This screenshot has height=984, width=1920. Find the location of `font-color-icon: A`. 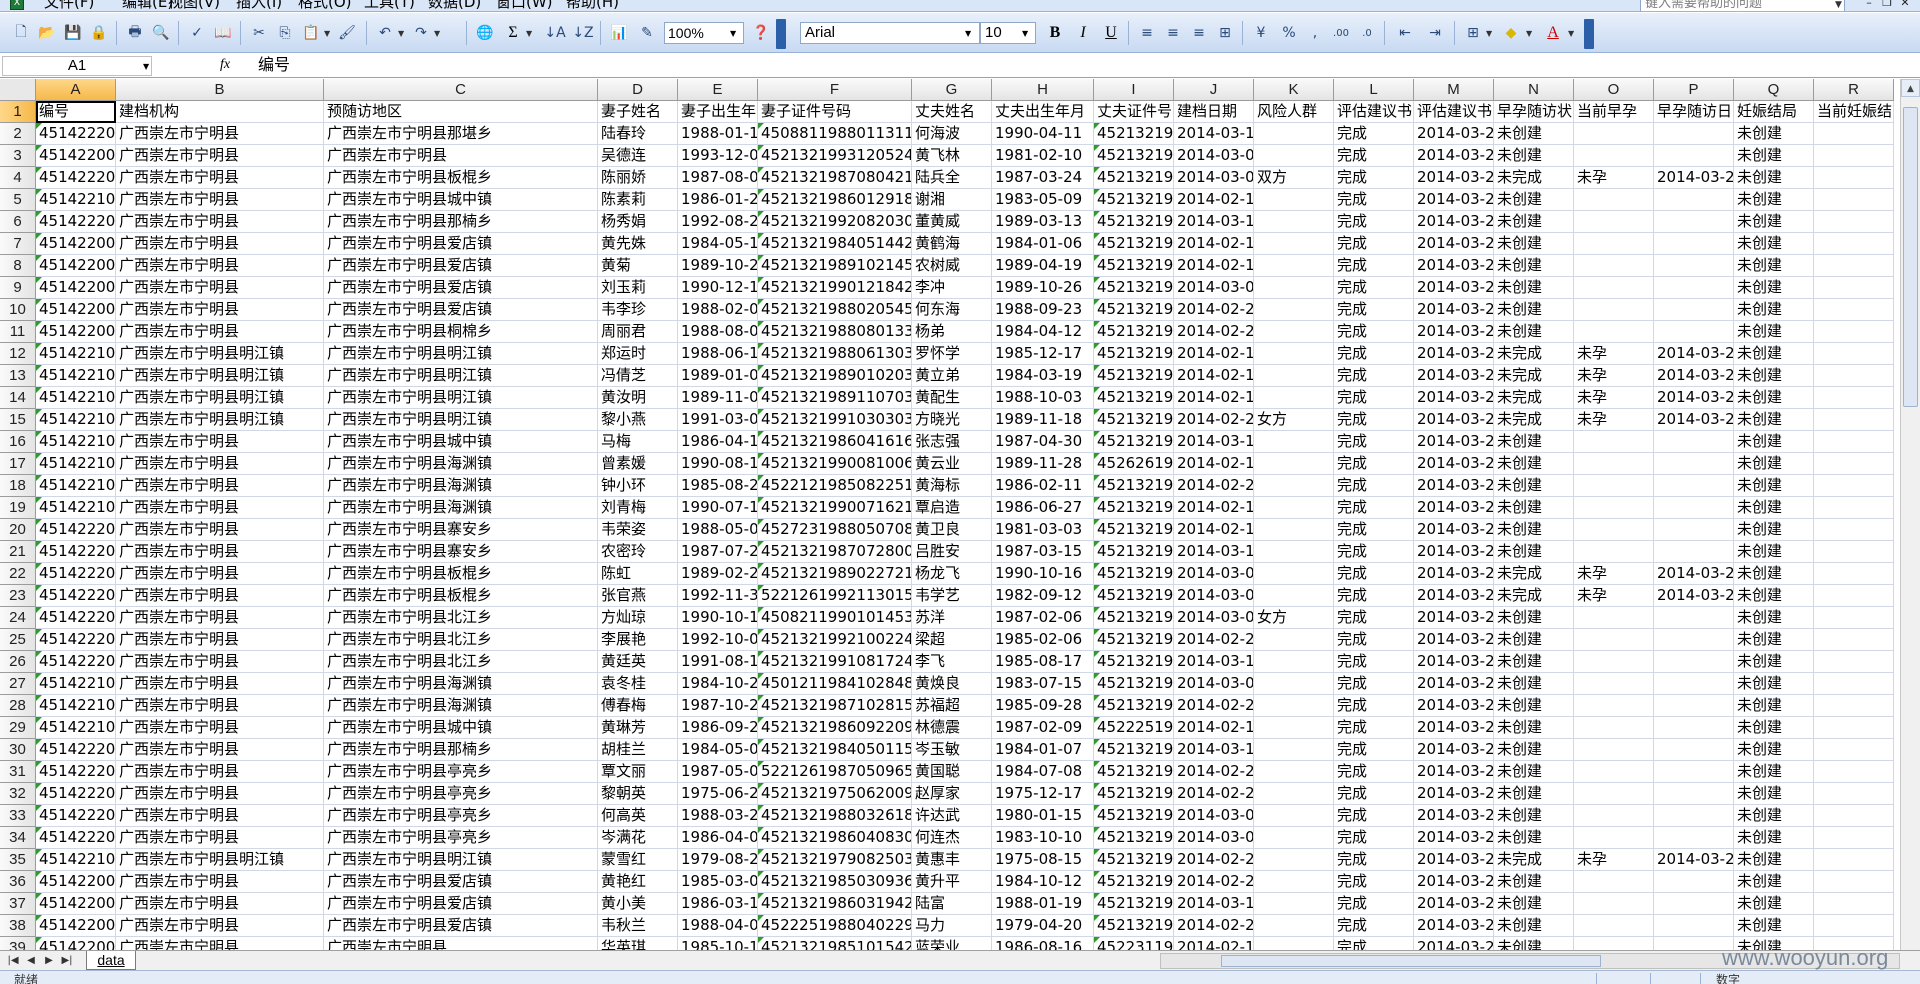

font-color-icon: A is located at coordinates (1553, 33).